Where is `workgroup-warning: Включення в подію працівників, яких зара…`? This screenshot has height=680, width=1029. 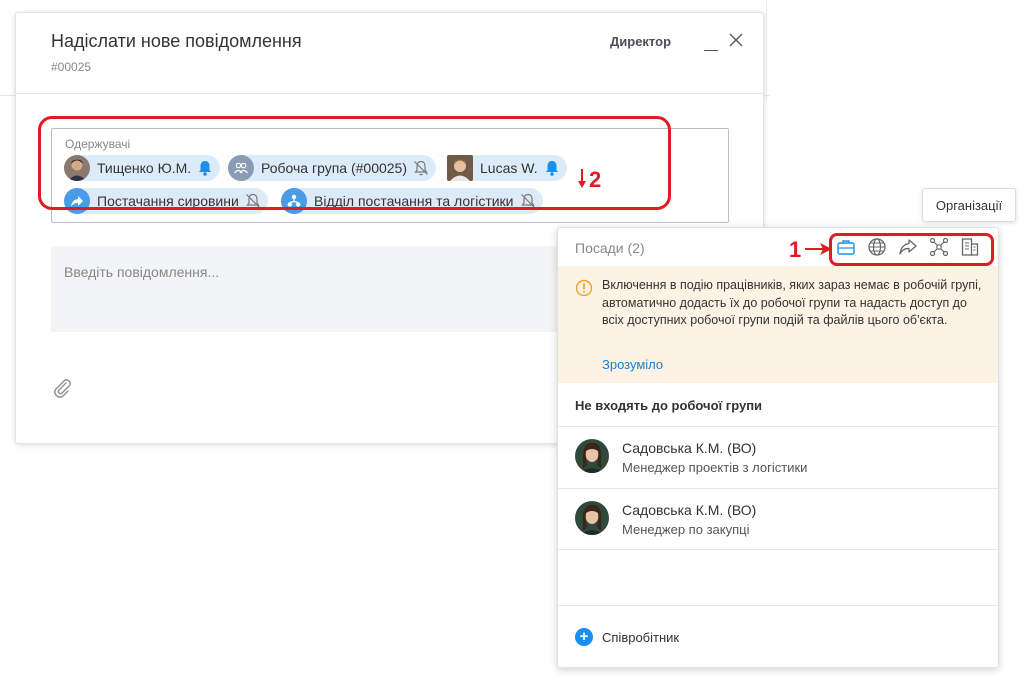
workgroup-warning: Включення в подію працівників, яких зара… is located at coordinates (778, 324).